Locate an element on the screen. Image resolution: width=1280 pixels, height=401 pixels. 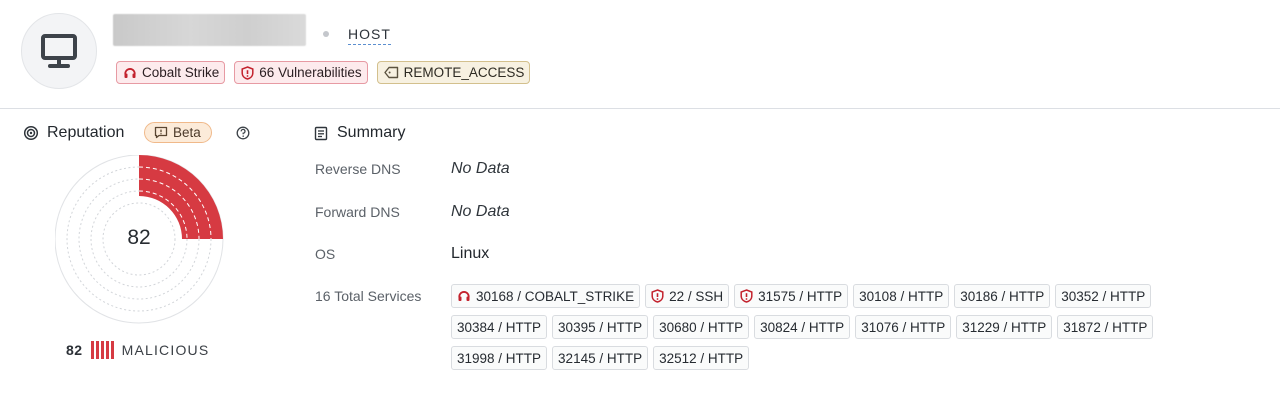
service-label: 31998 / HTTP is located at coordinates (499, 358).